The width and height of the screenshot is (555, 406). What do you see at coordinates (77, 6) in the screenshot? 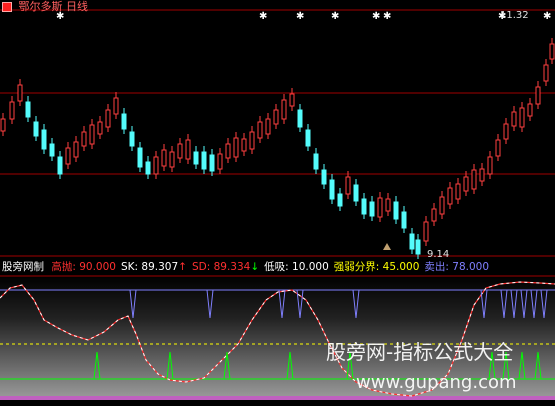
I see `period-label: 日线` at bounding box center [77, 6].